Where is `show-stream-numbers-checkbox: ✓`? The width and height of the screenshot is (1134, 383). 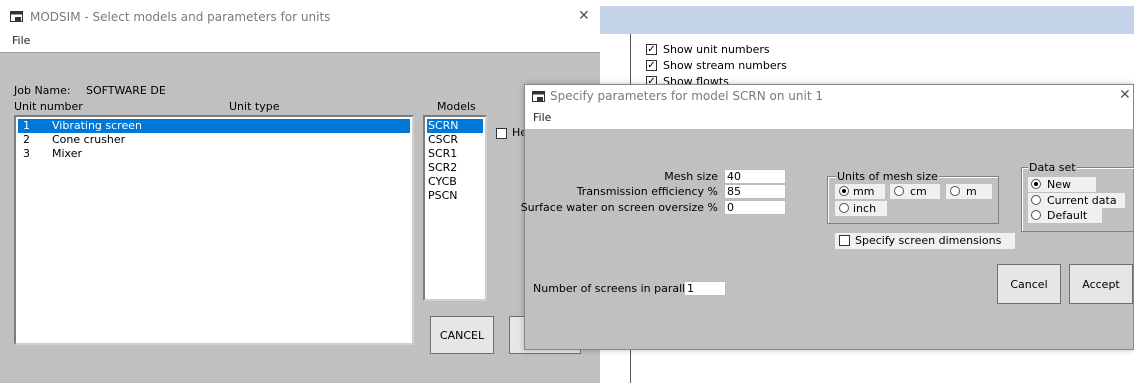 show-stream-numbers-checkbox: ✓ is located at coordinates (651, 65).